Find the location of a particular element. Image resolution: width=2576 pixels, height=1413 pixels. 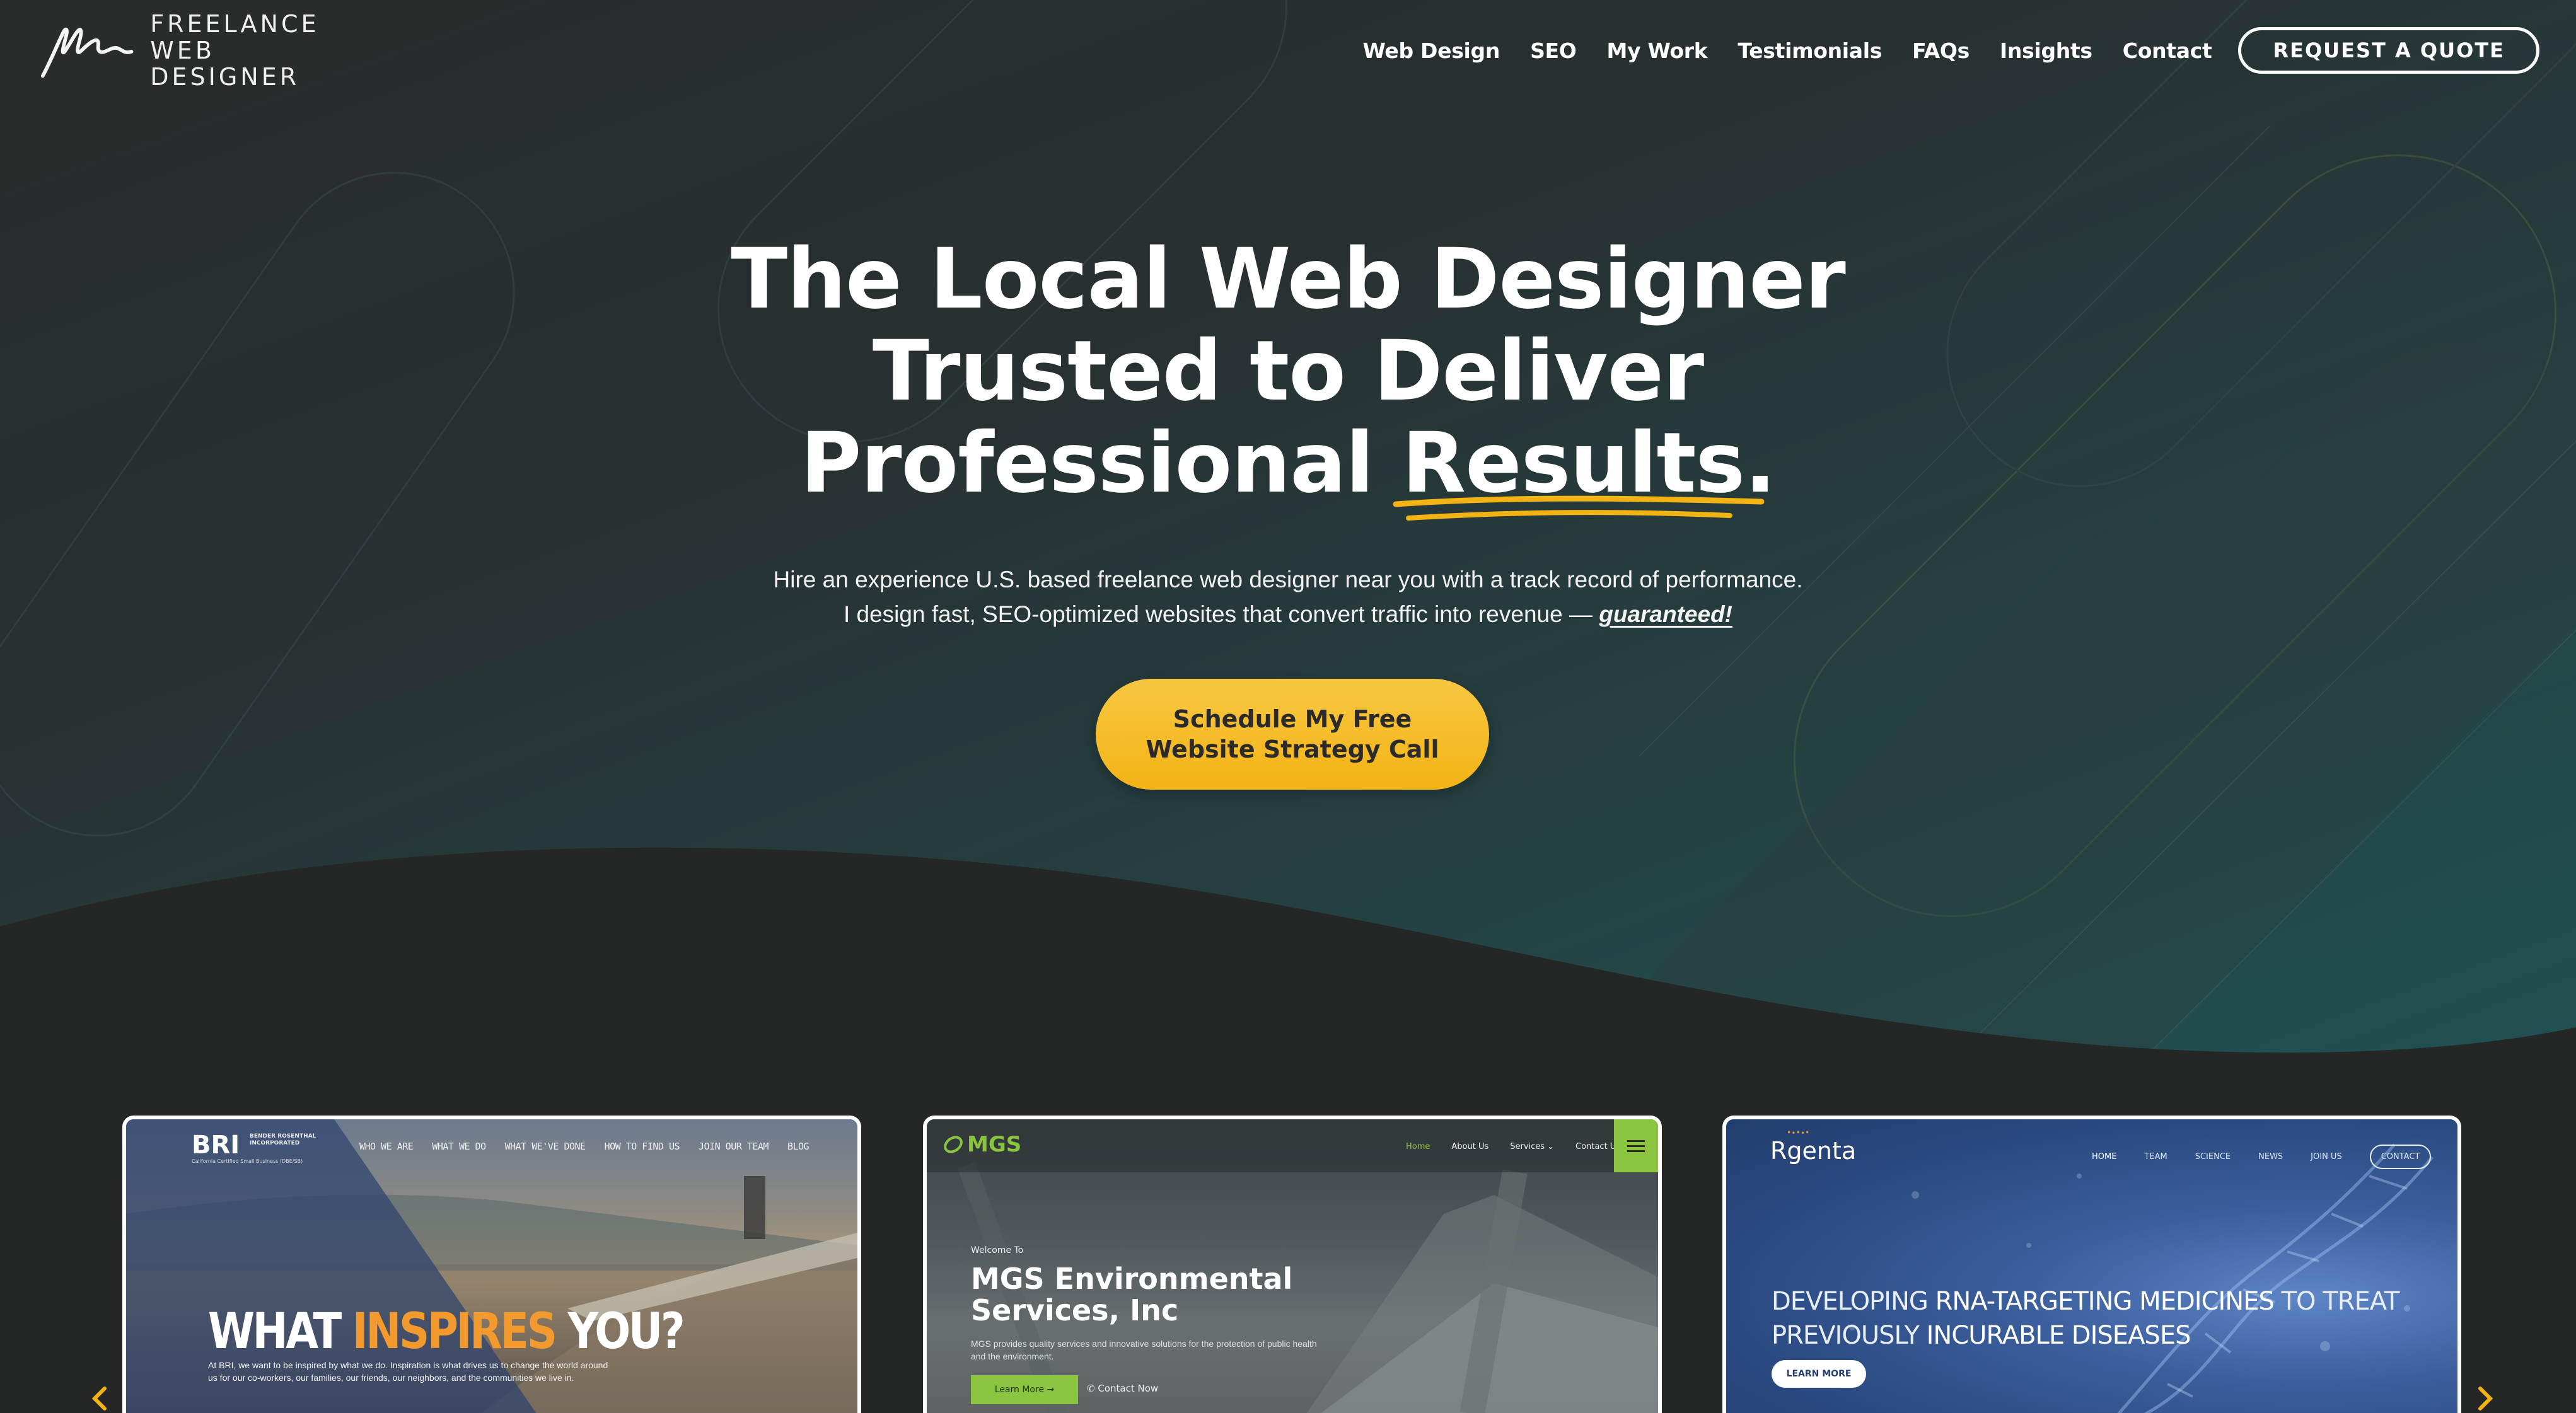

chevron-right-icon is located at coordinates (2485, 1398).